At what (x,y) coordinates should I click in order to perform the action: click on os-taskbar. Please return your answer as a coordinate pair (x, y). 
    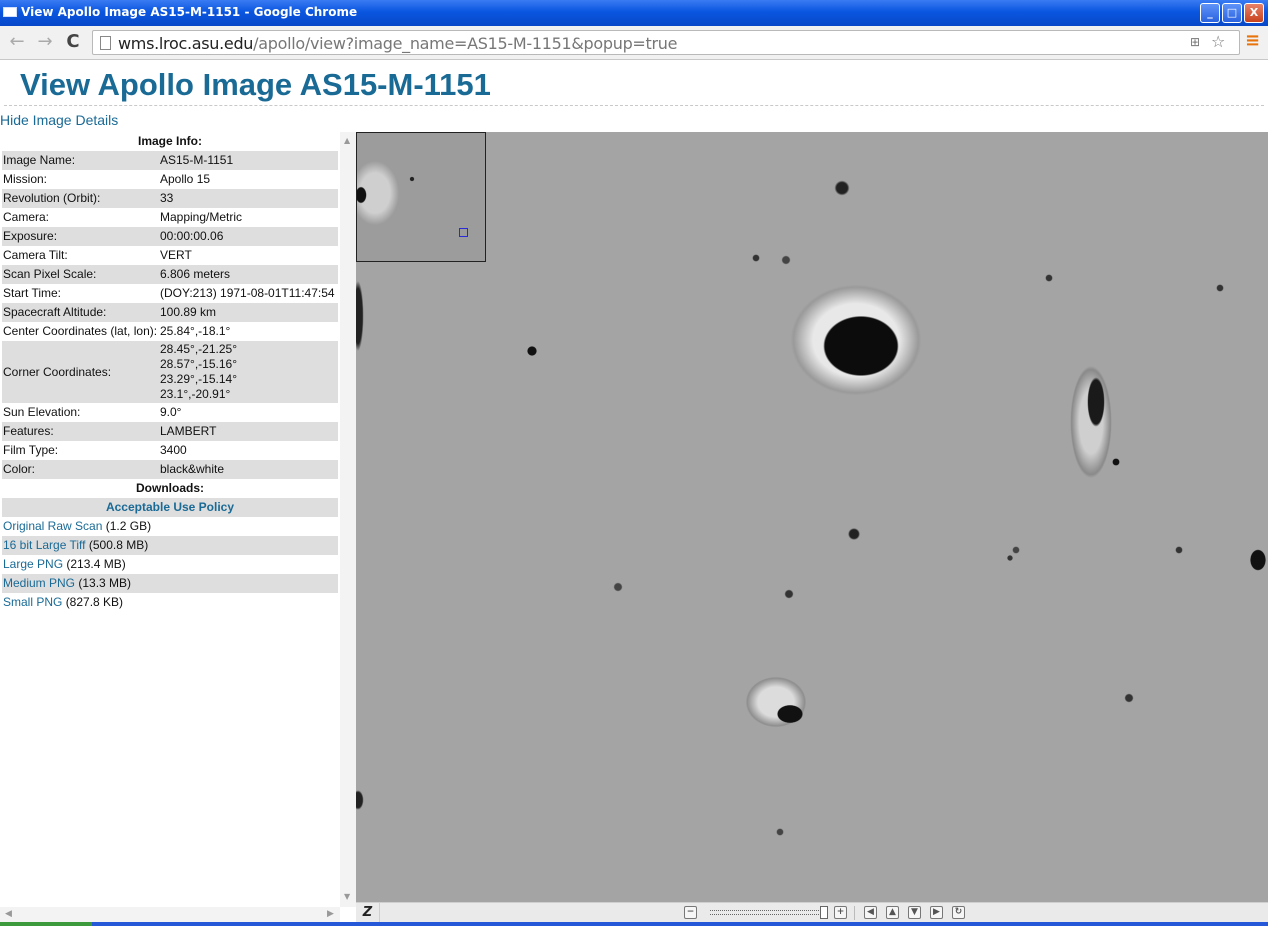
    Looking at the image, I should click on (634, 924).